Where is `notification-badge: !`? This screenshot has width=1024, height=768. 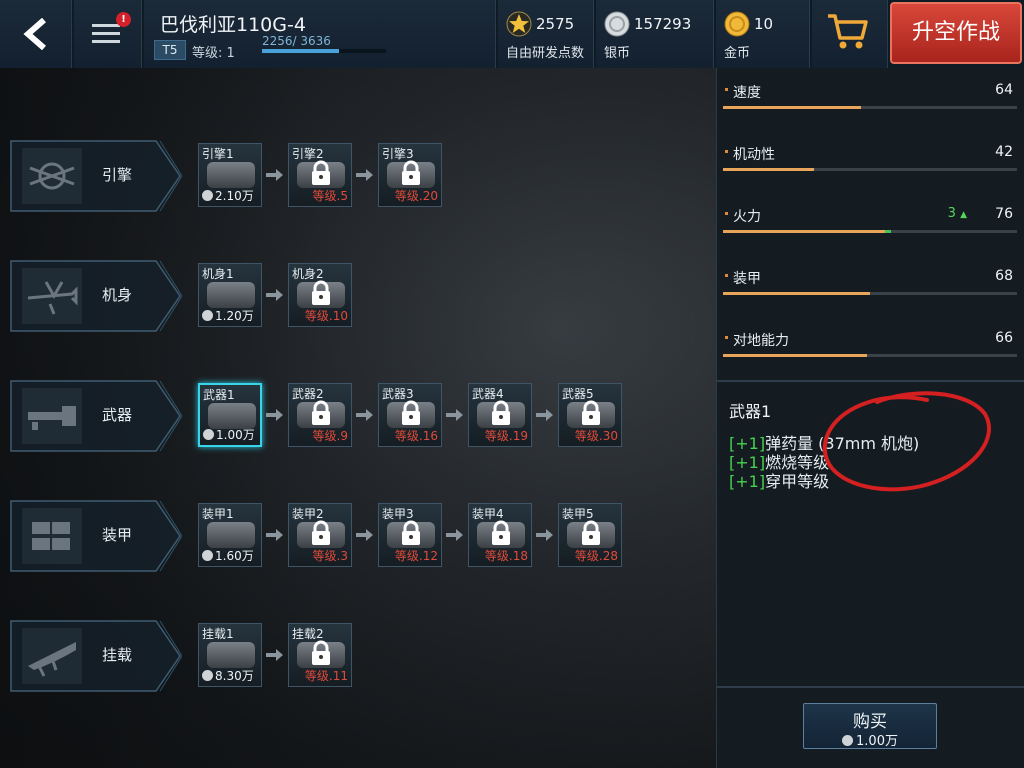 notification-badge: ! is located at coordinates (123, 19).